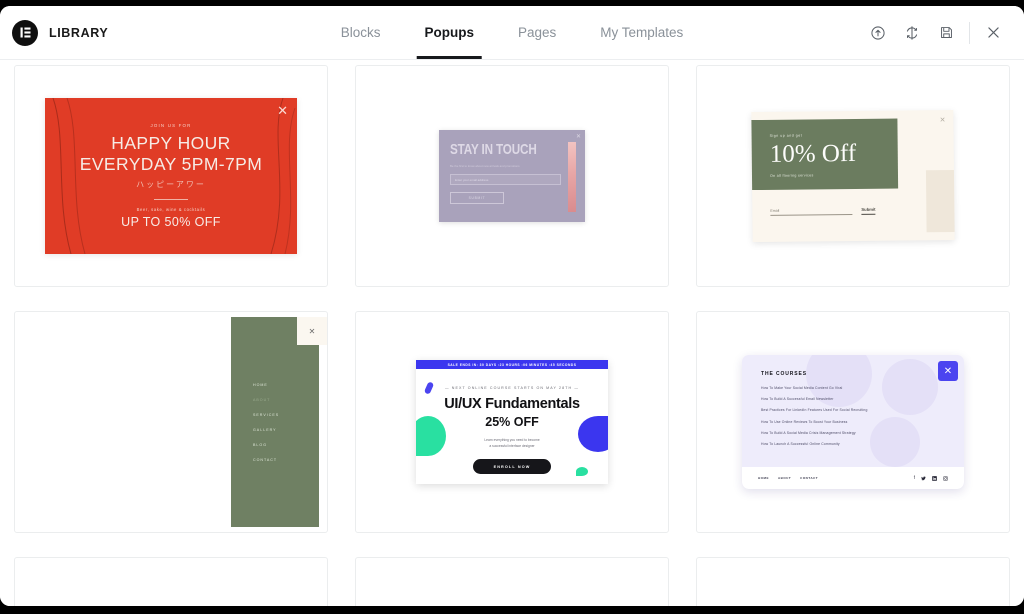  I want to click on email-field: Email, so click(811, 212).